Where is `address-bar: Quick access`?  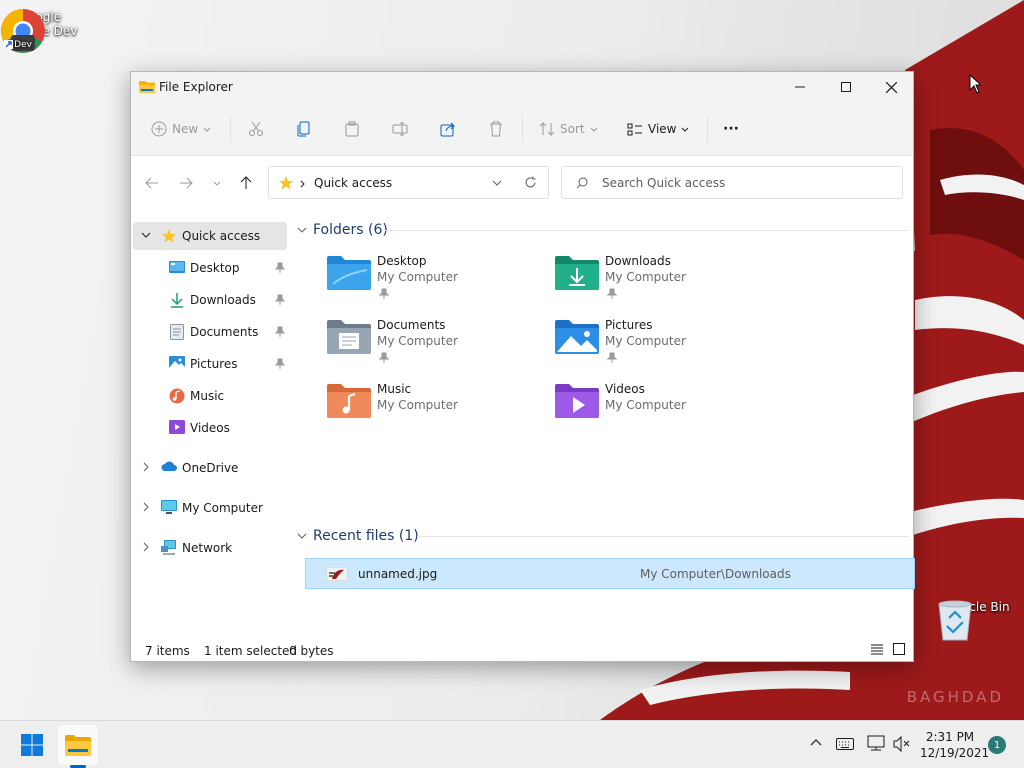 address-bar: Quick access is located at coordinates (408, 182).